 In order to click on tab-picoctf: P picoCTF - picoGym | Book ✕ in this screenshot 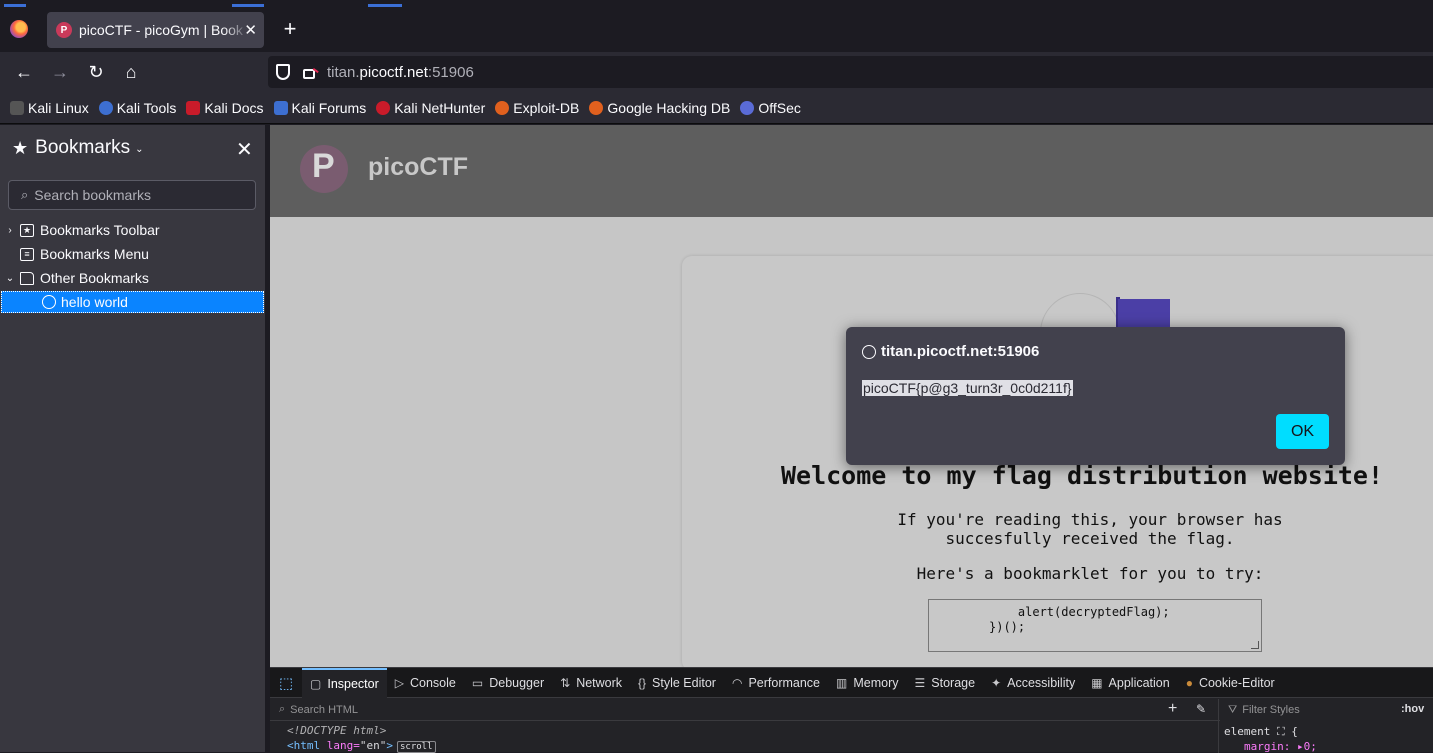, I will do `click(155, 30)`.